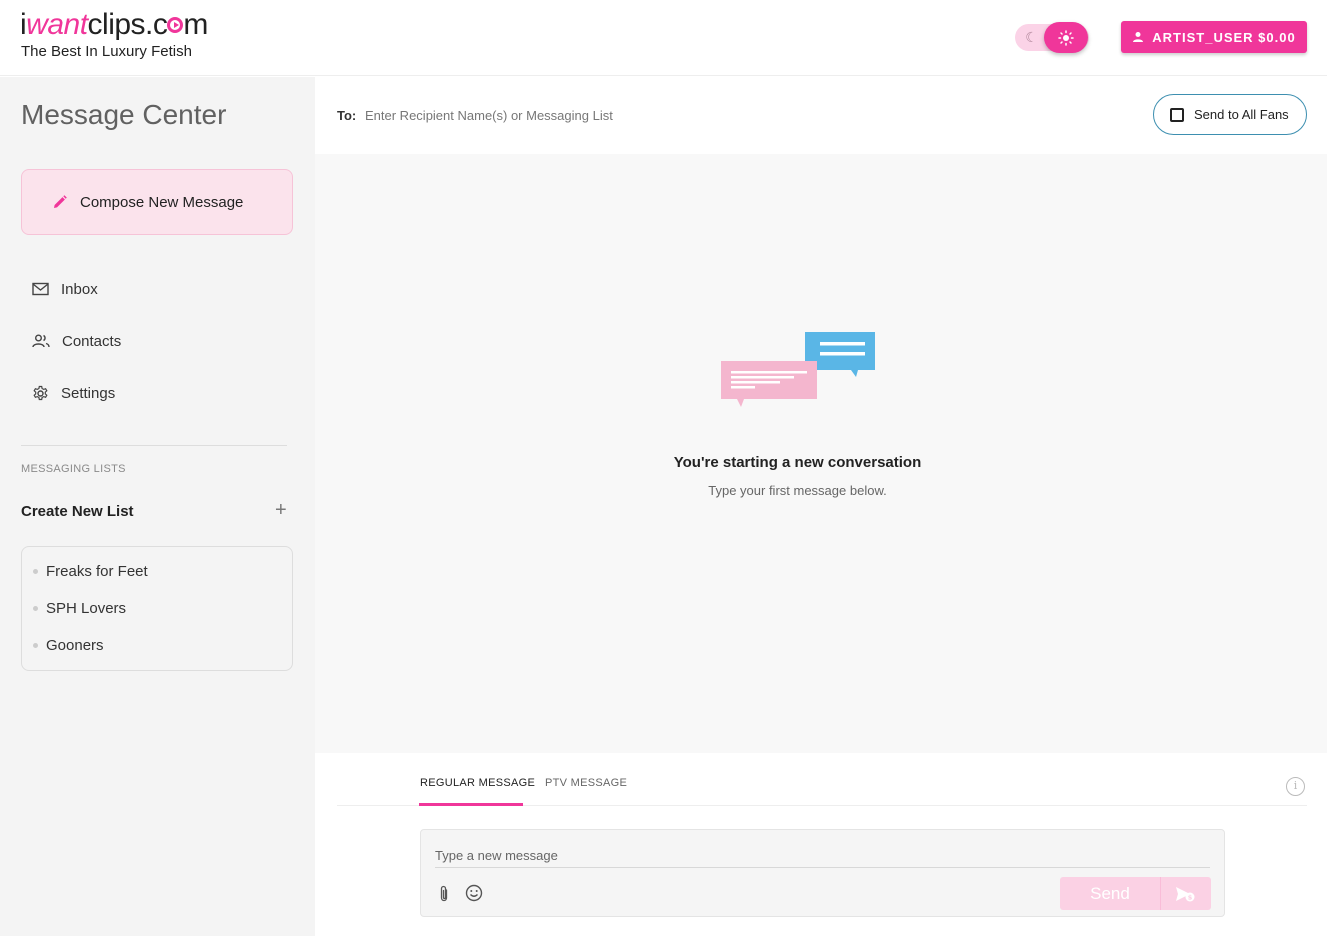 The height and width of the screenshot is (936, 1327). What do you see at coordinates (154, 445) in the screenshot?
I see `sidebar-divider` at bounding box center [154, 445].